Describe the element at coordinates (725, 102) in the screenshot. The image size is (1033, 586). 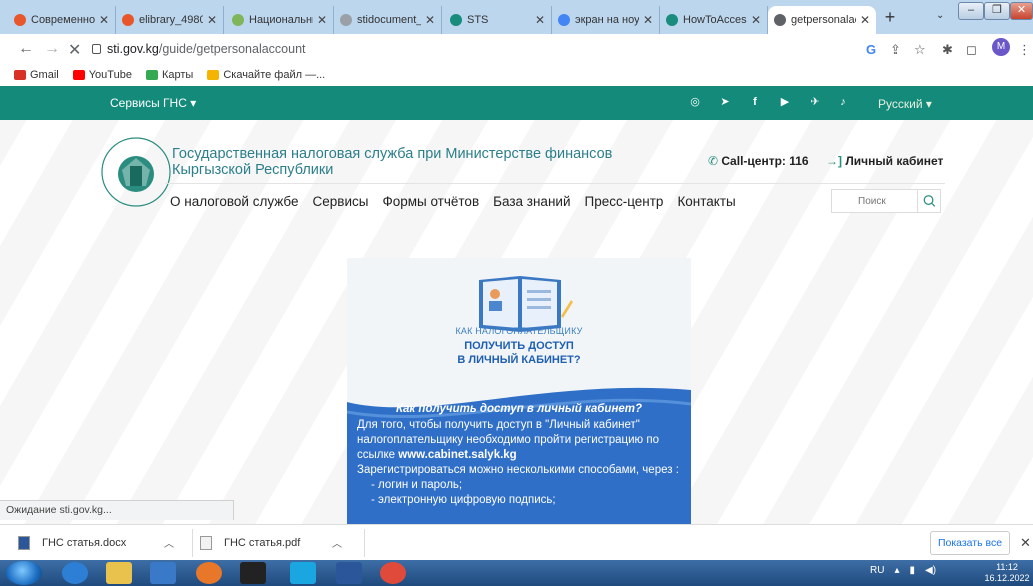
I see `telegram-icon: ➤` at that location.